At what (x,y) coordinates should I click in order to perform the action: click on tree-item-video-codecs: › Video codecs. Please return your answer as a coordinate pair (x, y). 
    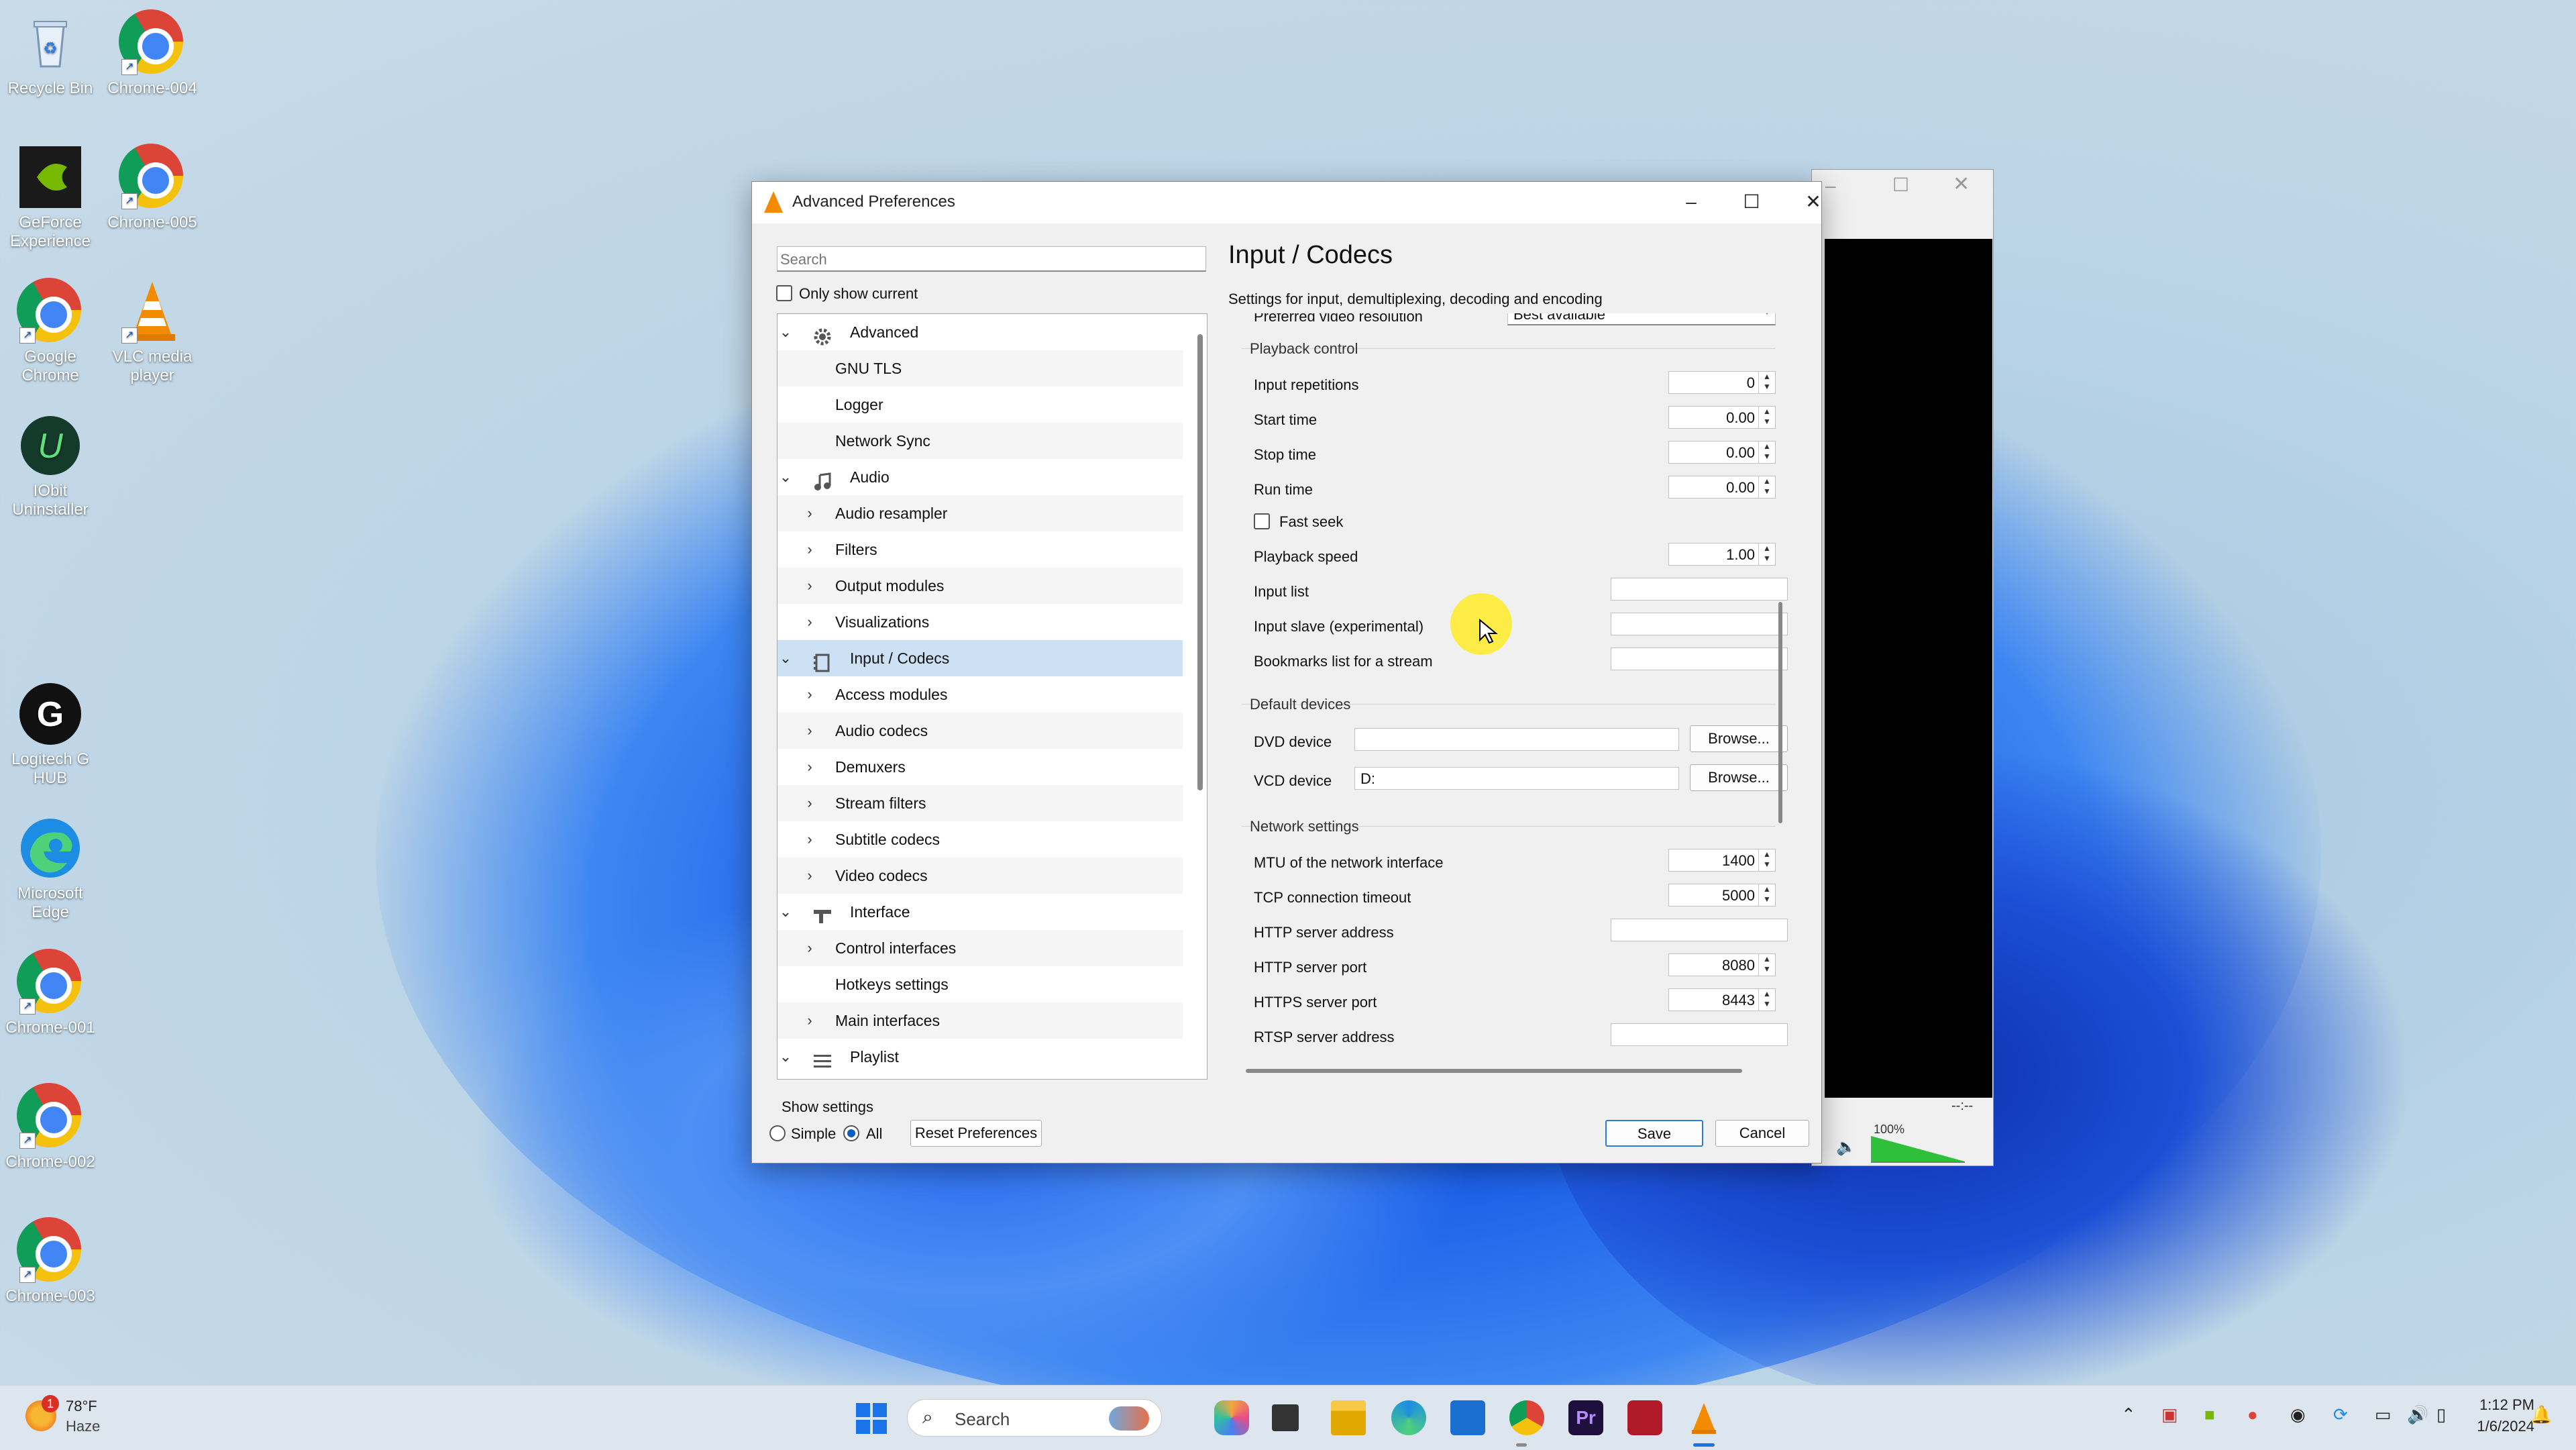
    Looking at the image, I should click on (980, 876).